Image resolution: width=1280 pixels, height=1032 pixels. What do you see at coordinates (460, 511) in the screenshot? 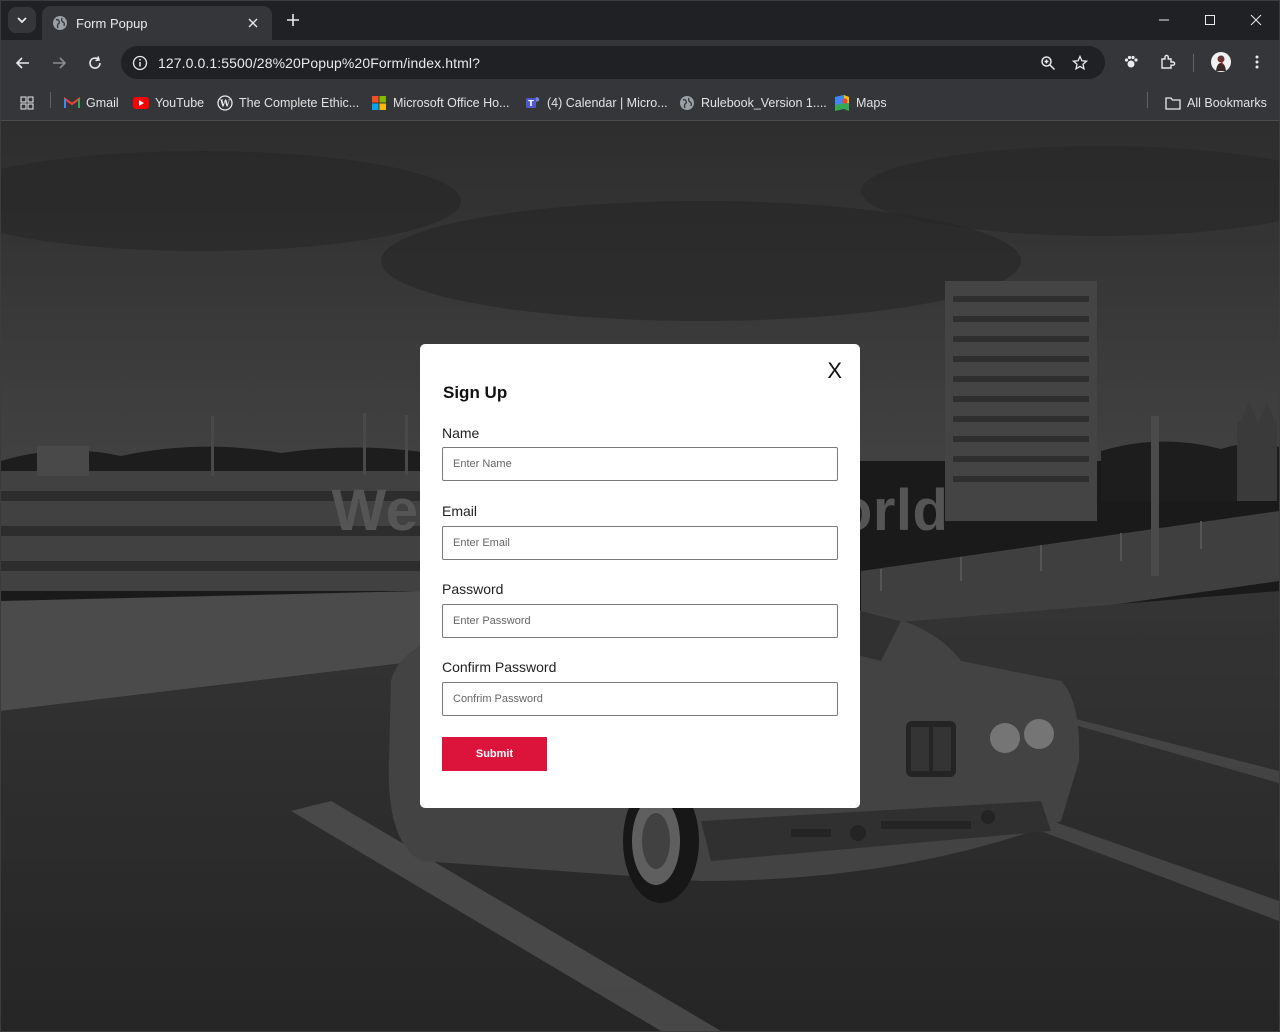
I see `email-label: Email` at bounding box center [460, 511].